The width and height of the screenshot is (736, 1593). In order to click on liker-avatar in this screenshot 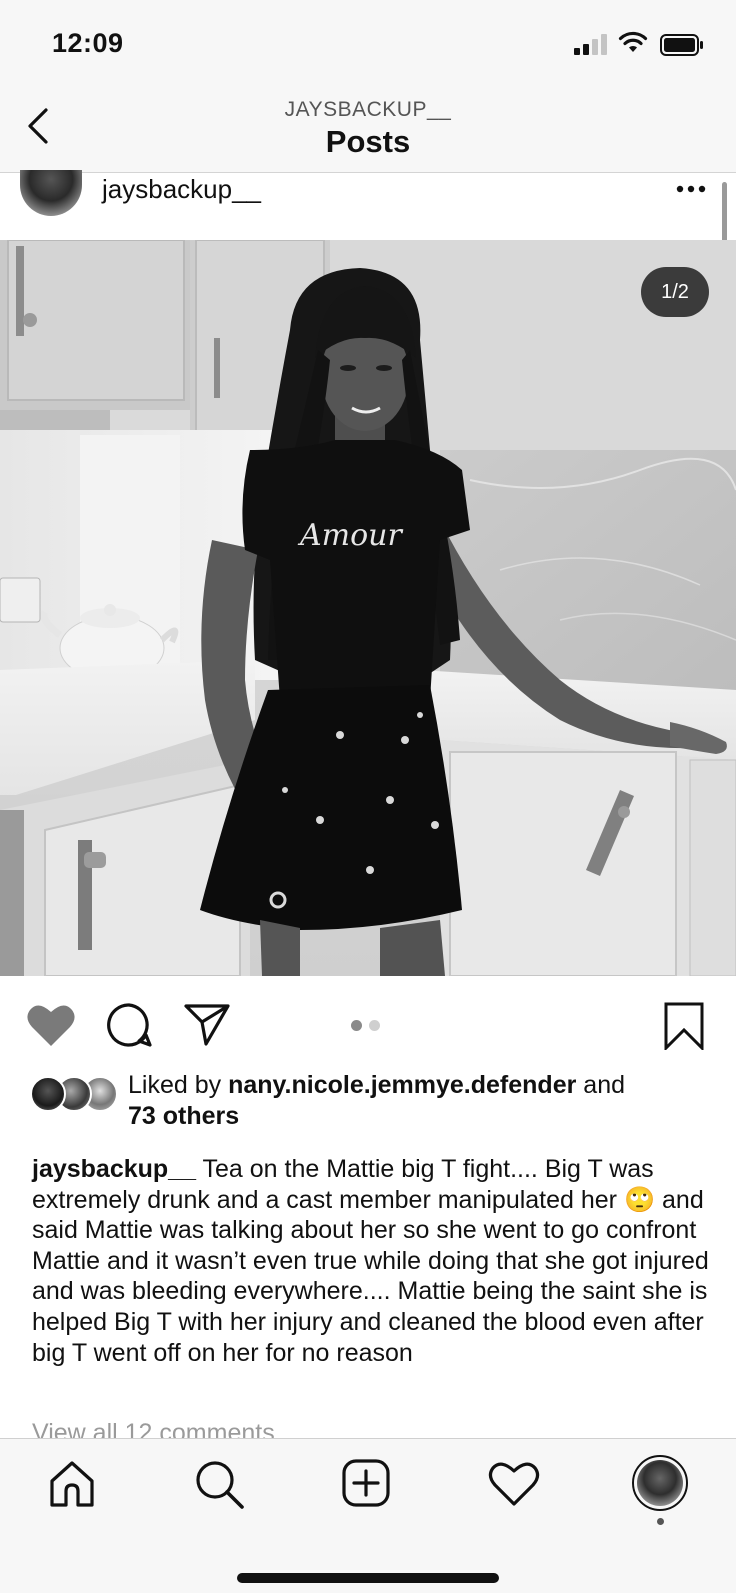, I will do `click(48, 1094)`.